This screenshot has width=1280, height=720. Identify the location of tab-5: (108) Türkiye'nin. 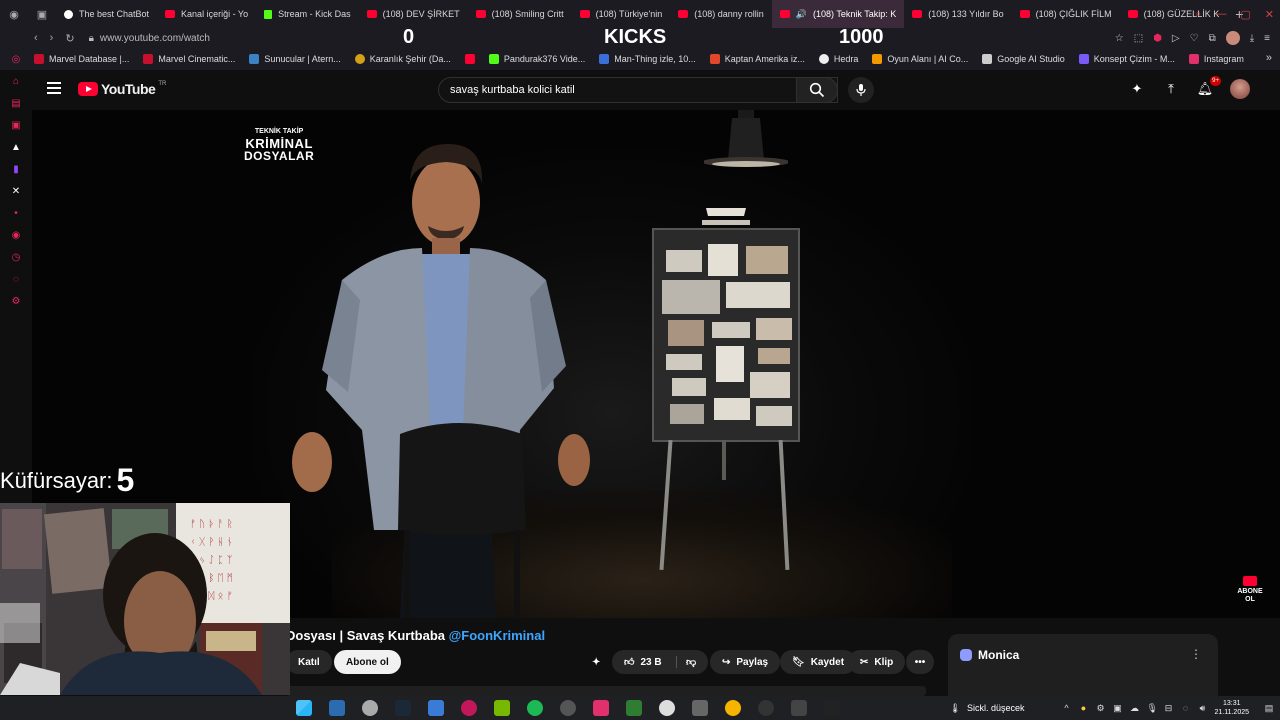
(621, 14).